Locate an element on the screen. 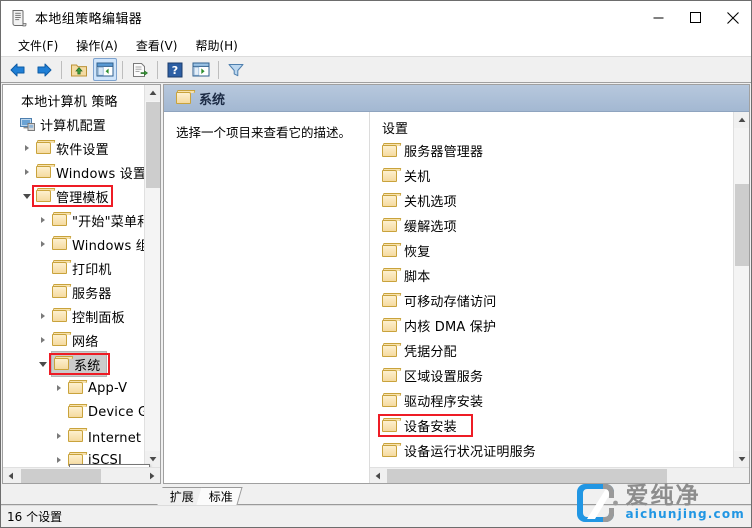  tree-scroll-thumb is located at coordinates (153, 145).